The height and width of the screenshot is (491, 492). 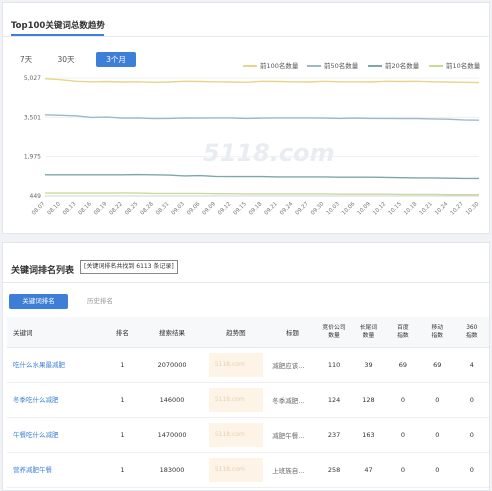 What do you see at coordinates (379, 208) in the screenshot?
I see `x-tick-label: 10.12` at bounding box center [379, 208].